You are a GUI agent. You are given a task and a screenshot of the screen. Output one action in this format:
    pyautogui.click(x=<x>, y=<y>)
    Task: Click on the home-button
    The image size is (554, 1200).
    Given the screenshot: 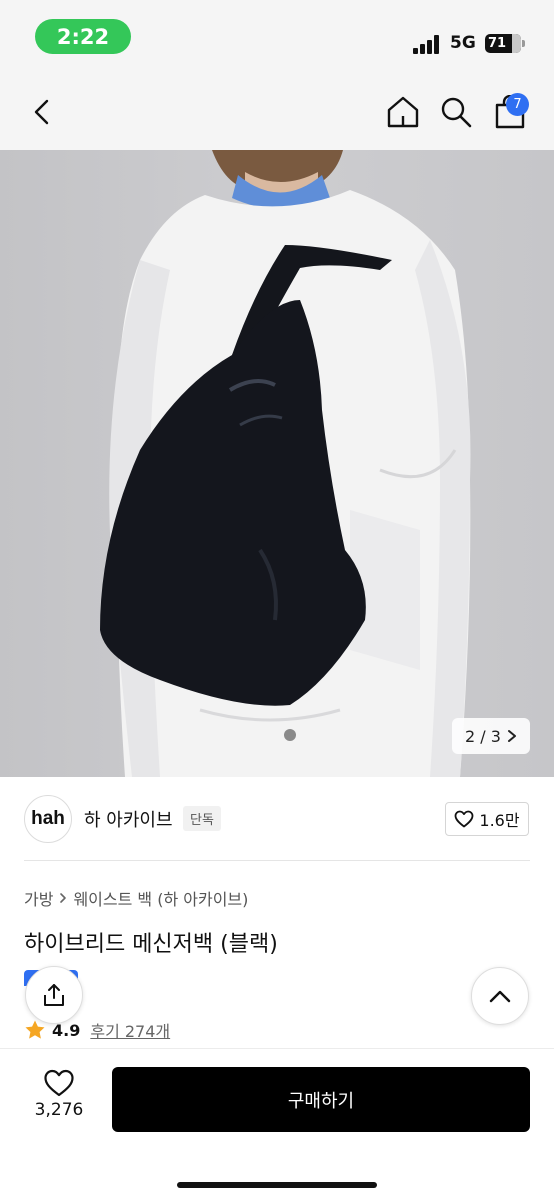 What is the action you would take?
    pyautogui.click(x=403, y=112)
    